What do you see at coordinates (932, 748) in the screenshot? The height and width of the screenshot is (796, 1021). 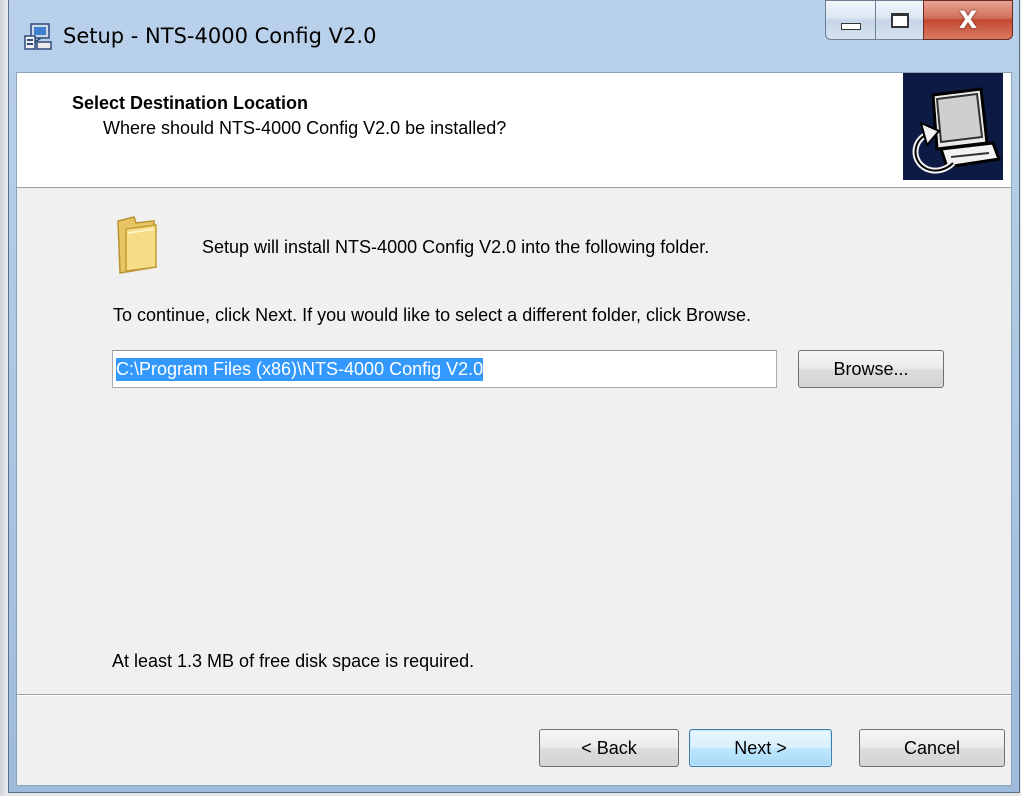 I see `cancel-button: Cancel` at bounding box center [932, 748].